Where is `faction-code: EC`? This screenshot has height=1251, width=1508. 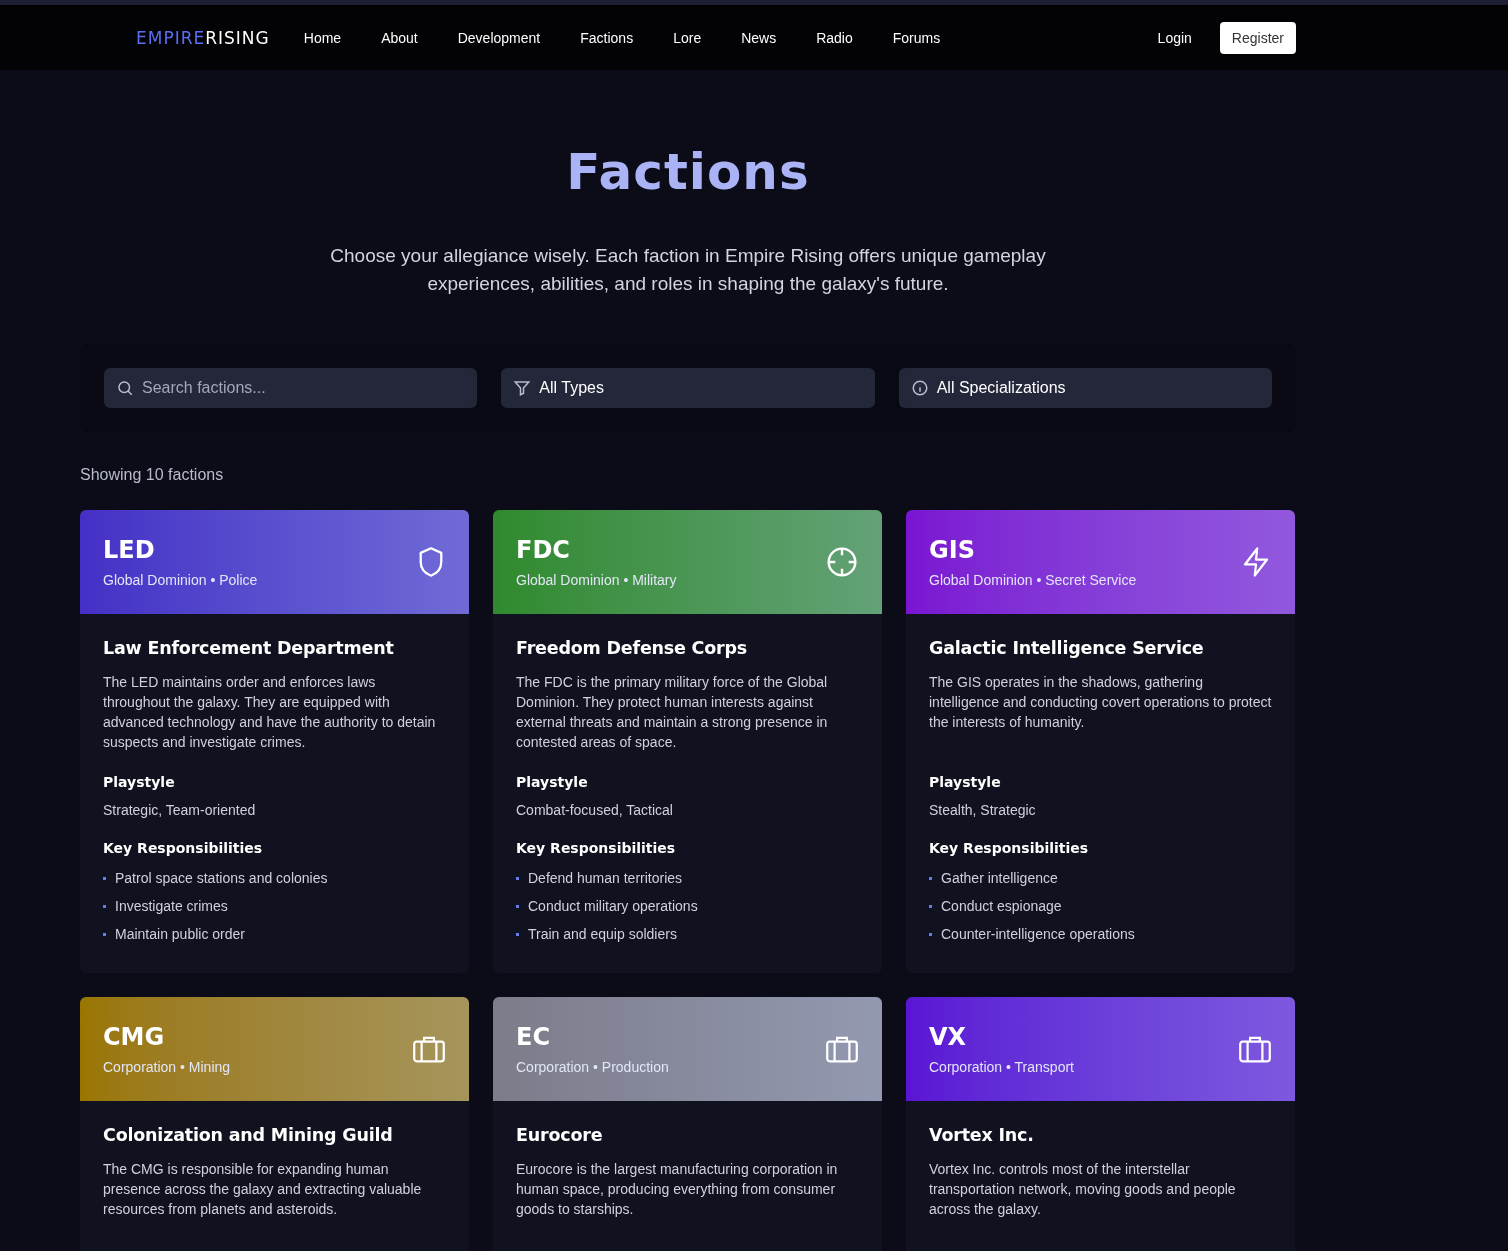
faction-code: EC is located at coordinates (533, 1037).